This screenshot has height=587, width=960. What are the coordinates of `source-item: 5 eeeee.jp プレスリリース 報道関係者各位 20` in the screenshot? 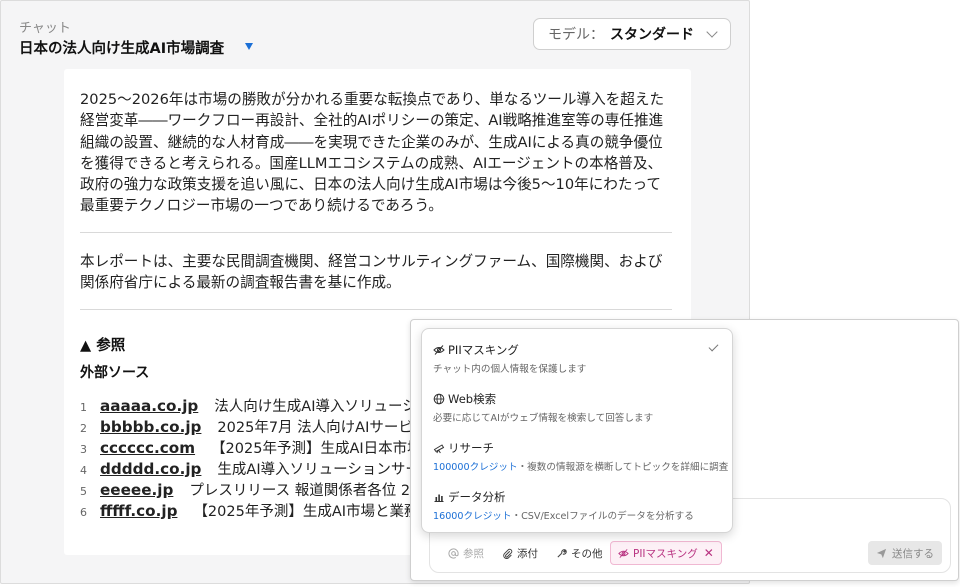 It's located at (249, 489).